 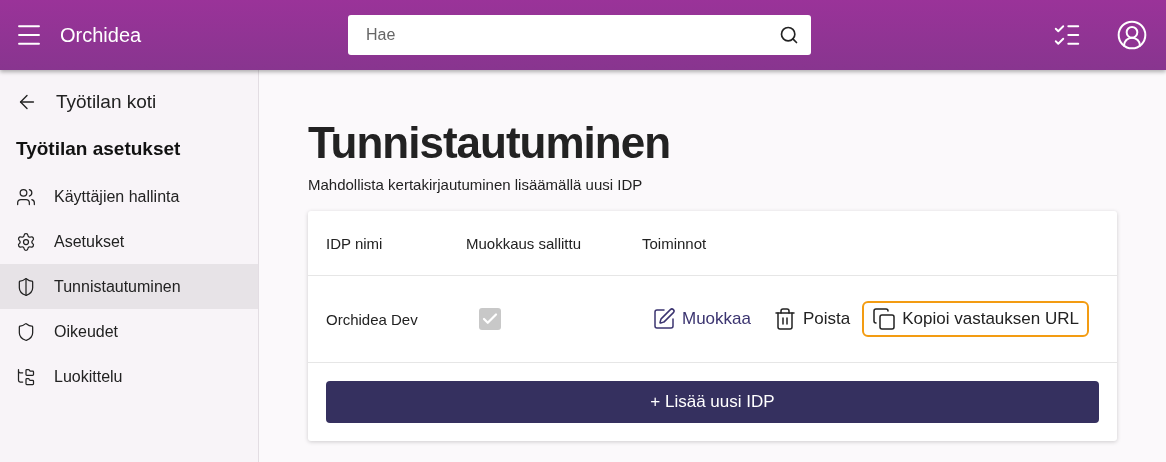 I want to click on pencil-square-icon, so click(x=664, y=319).